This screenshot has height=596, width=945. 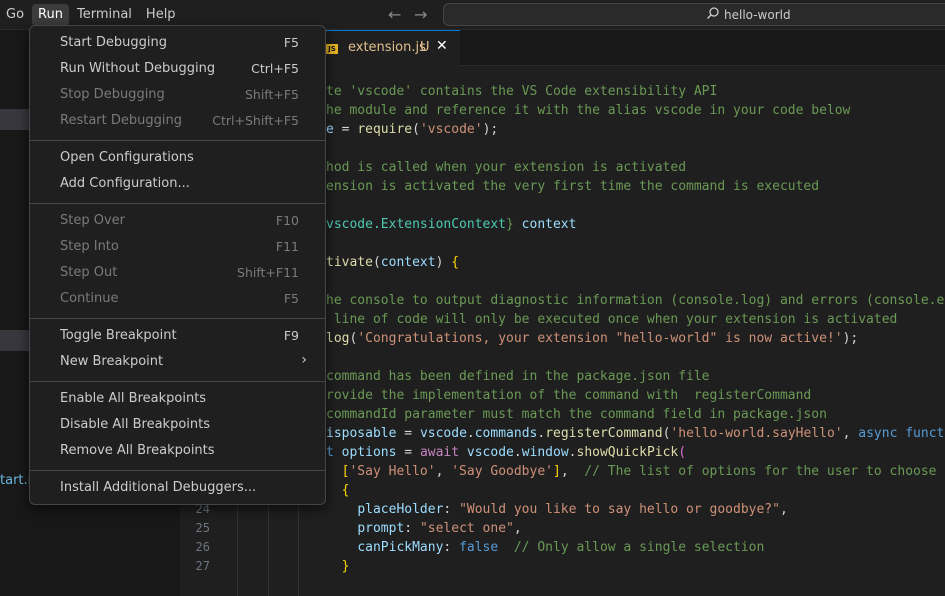 What do you see at coordinates (177, 273) in the screenshot?
I see `menu-item-step-out: Step Out Shift+F11` at bounding box center [177, 273].